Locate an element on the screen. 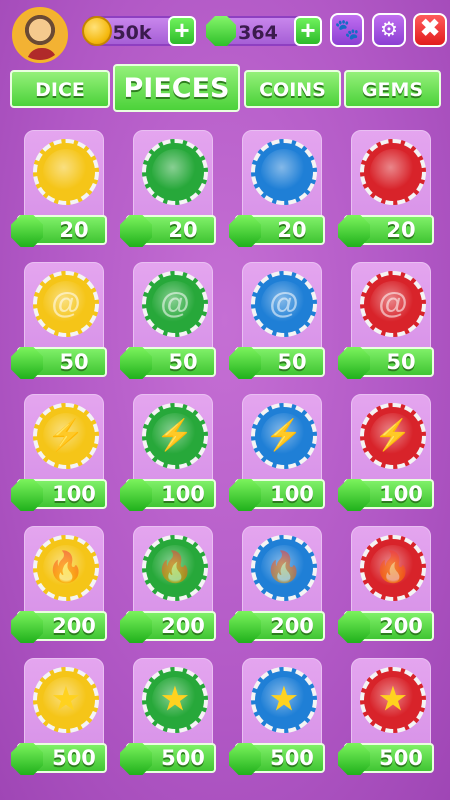 The height and width of the screenshot is (800, 450). pets-button: 🐾 is located at coordinates (347, 30).